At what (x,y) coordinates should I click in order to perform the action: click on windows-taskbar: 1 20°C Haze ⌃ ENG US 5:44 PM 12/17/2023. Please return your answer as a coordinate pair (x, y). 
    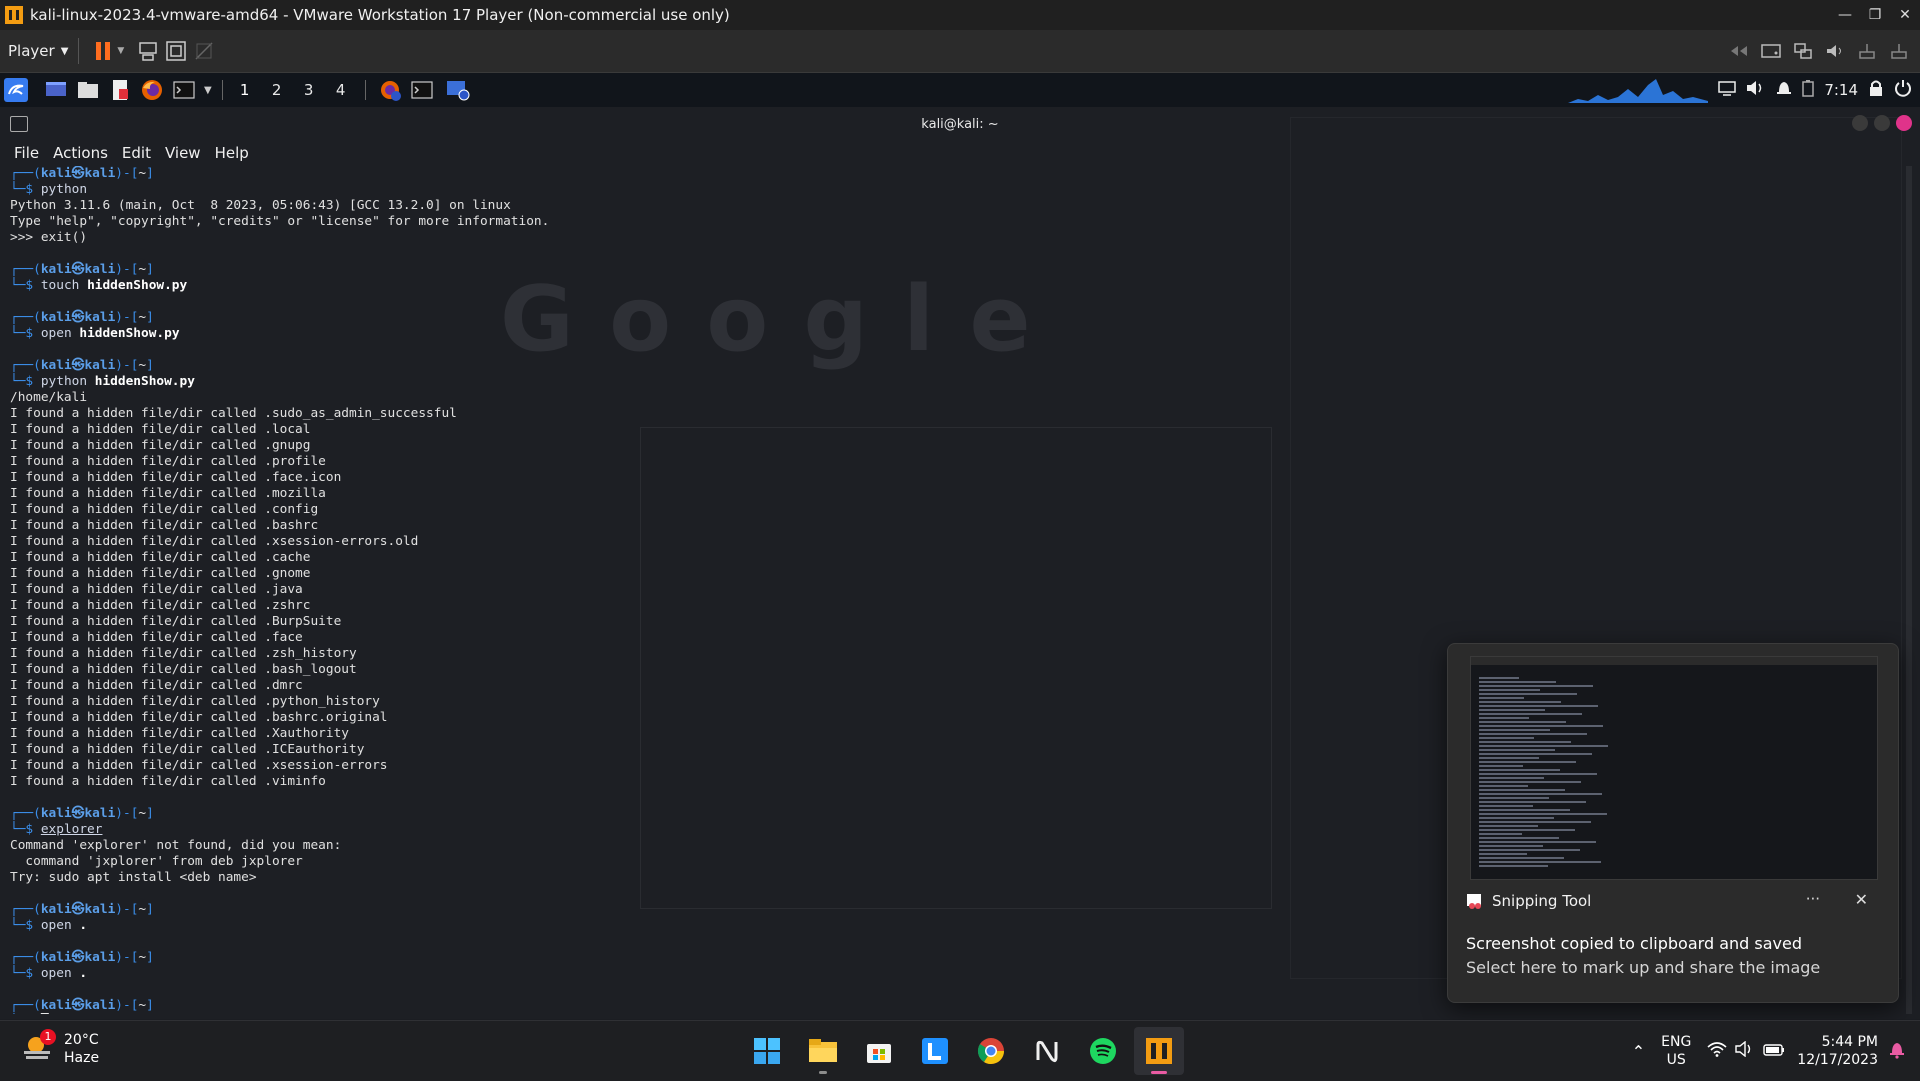
    Looking at the image, I should click on (960, 1050).